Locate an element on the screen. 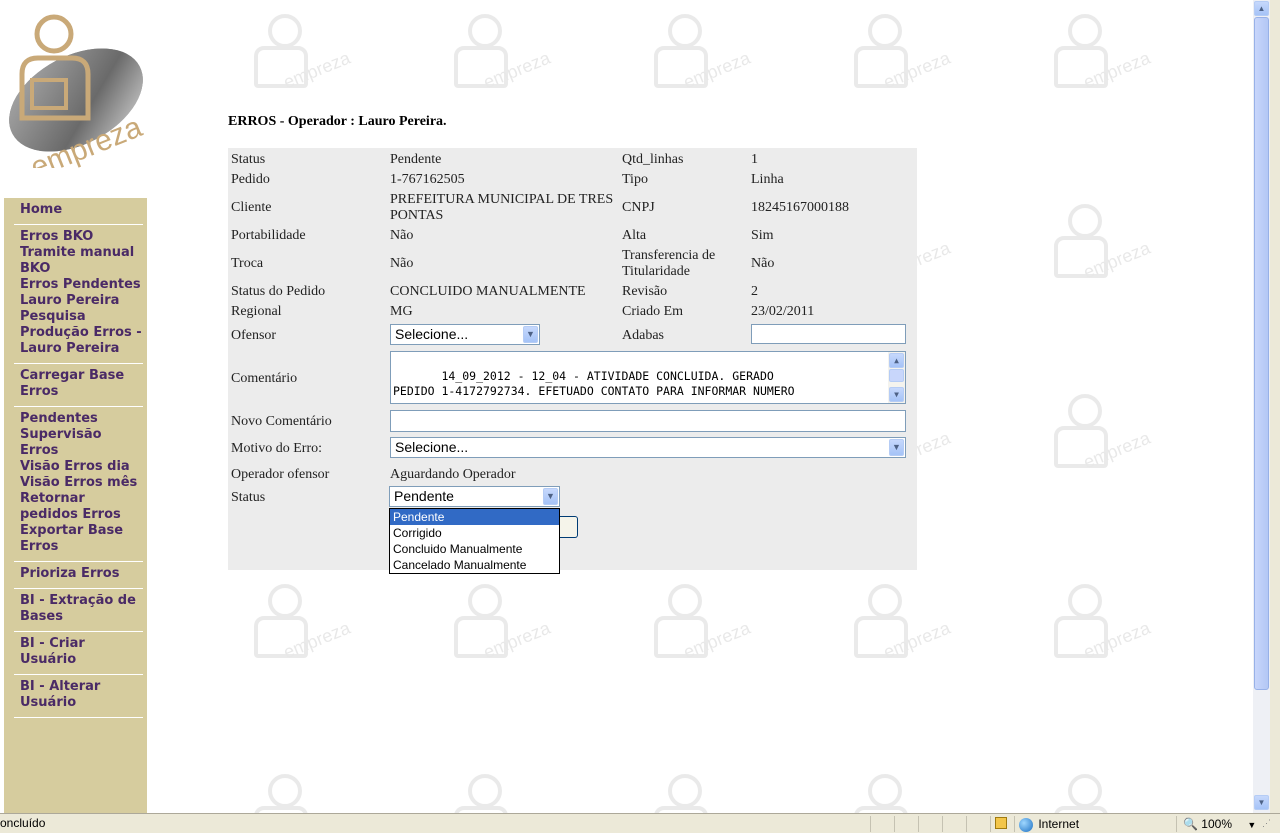  sidebar-item-retornar-pedidos-erros: Retornar pedidos Erros is located at coordinates (81, 507).